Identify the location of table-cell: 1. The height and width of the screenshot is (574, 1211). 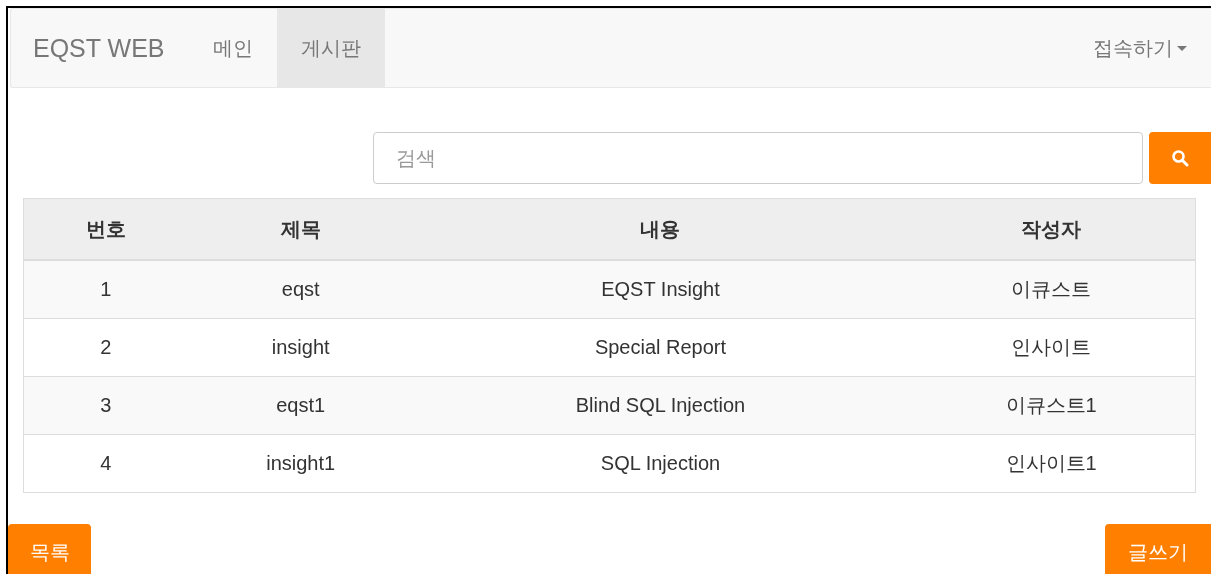
(105, 289).